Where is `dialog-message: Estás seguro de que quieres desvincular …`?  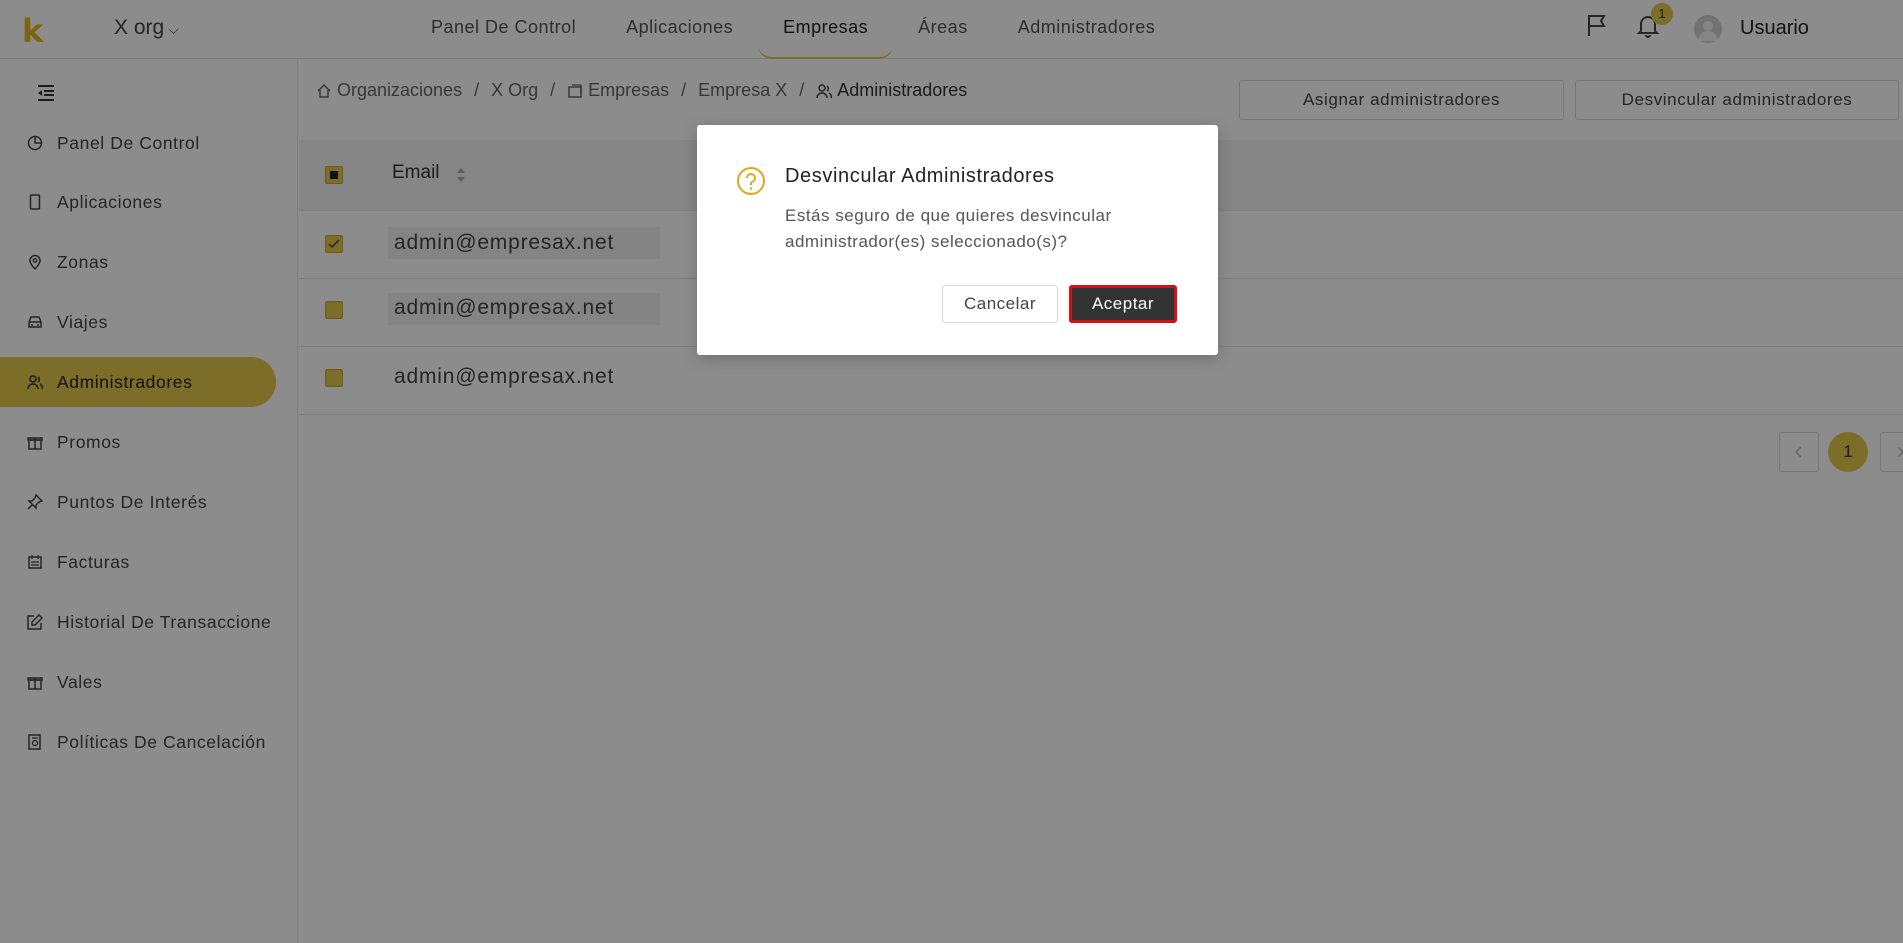
dialog-message: Estás seguro de que quieres desvincular … is located at coordinates (948, 228).